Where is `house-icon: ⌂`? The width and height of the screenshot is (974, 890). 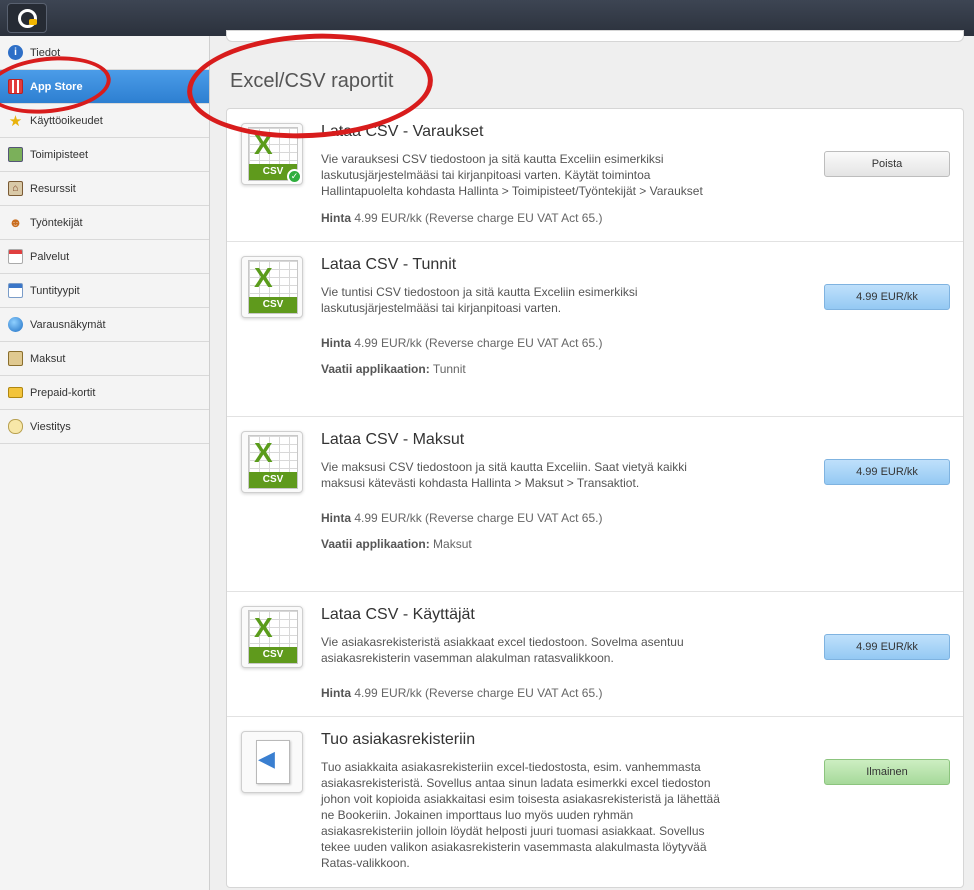 house-icon: ⌂ is located at coordinates (15, 188).